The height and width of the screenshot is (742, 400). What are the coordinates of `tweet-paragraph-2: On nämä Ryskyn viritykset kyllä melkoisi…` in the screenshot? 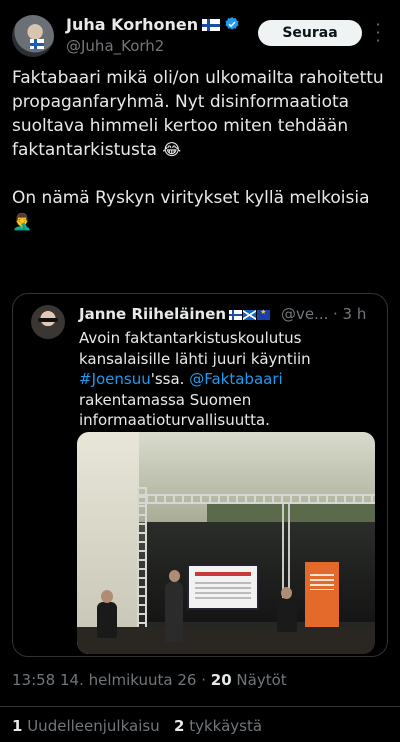 It's located at (191, 198).